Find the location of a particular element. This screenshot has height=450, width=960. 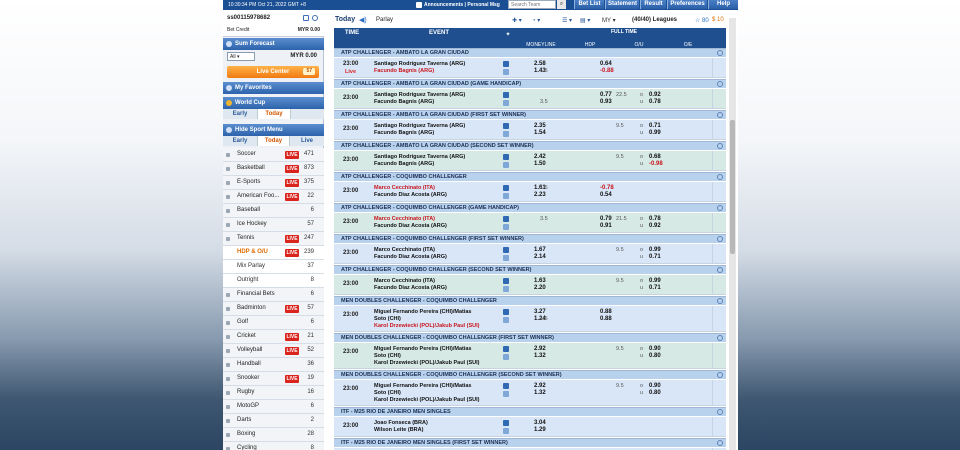

hdp-home-odds: 0.88 is located at coordinates (606, 312).